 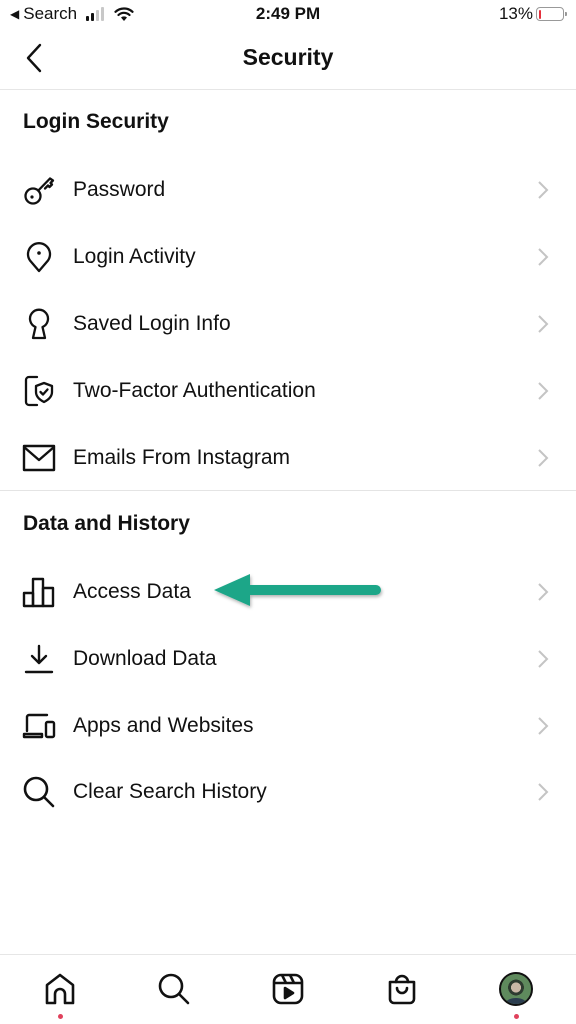 I want to click on status-bar: ◀ Search 2:49 PM 13%, so click(x=288, y=15).